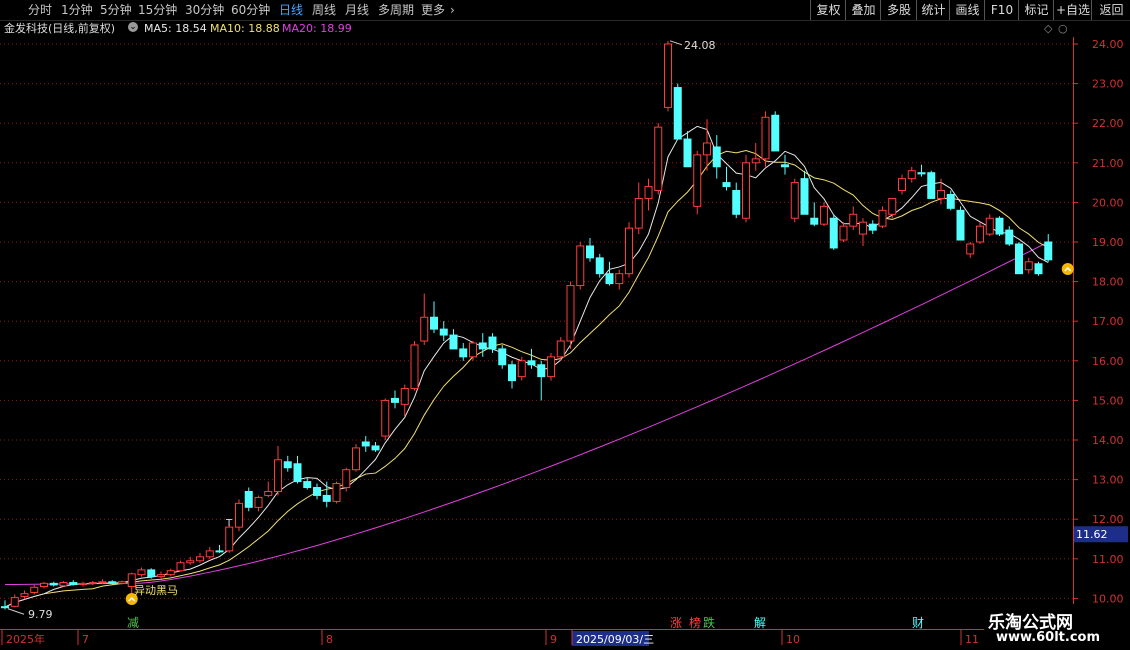 The image size is (1130, 650). Describe the element at coordinates (1067, 269) in the screenshot. I see `signal-up-icon-latest` at that location.